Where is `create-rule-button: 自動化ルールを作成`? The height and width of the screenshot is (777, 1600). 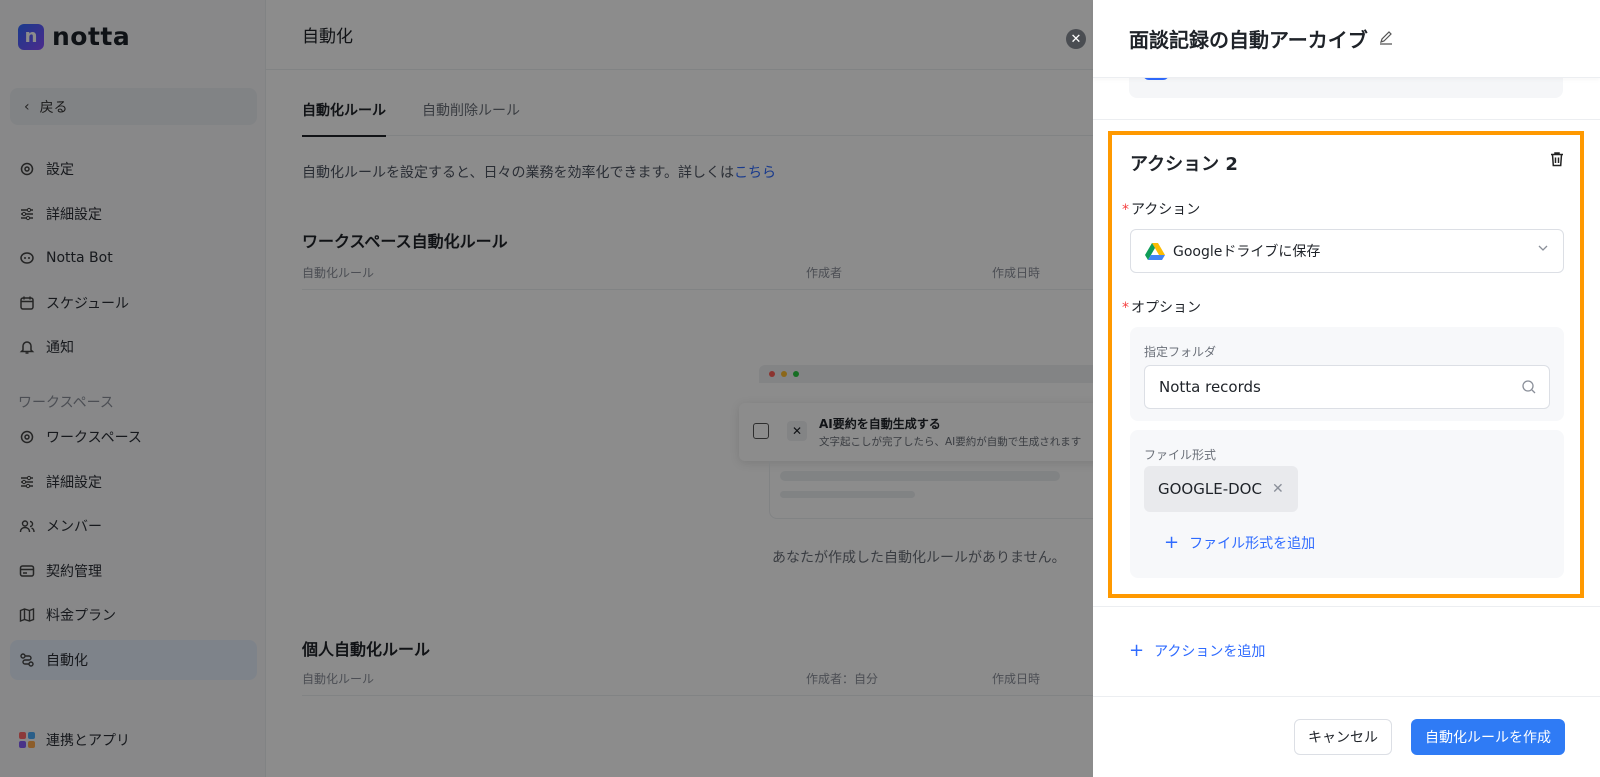
create-rule-button: 自動化ルールを作成 is located at coordinates (1488, 737).